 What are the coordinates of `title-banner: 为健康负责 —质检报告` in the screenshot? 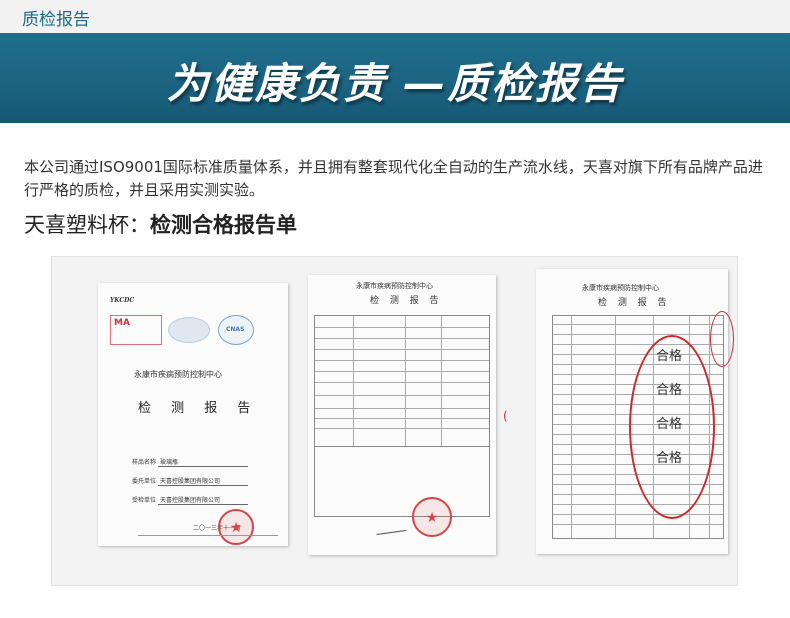 It's located at (395, 78).